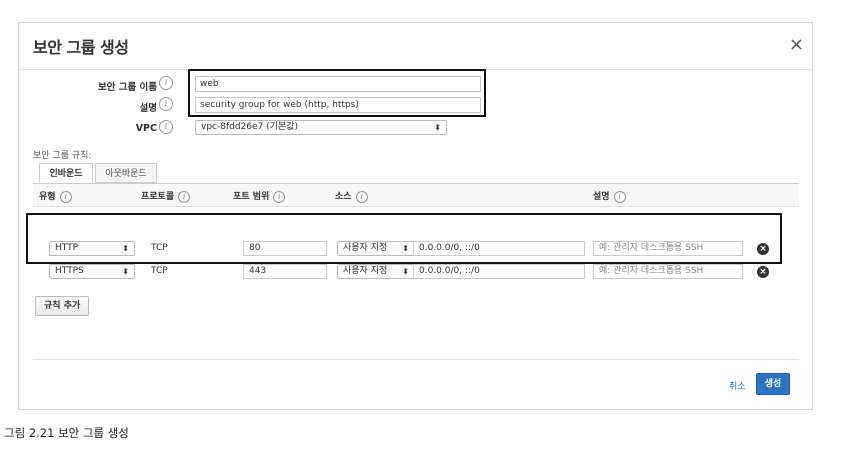 This screenshot has height=467, width=845. What do you see at coordinates (66, 173) in the screenshot?
I see `tab-inbound: 인바운드` at bounding box center [66, 173].